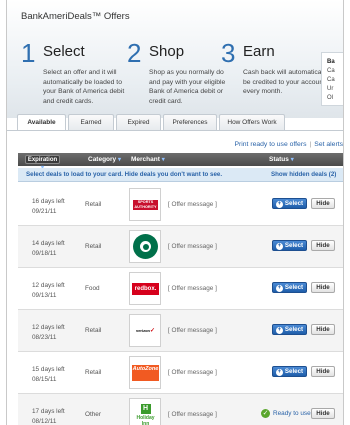  What do you see at coordinates (44, 211) in the screenshot?
I see `expiration-date: 09/21/11` at bounding box center [44, 211].